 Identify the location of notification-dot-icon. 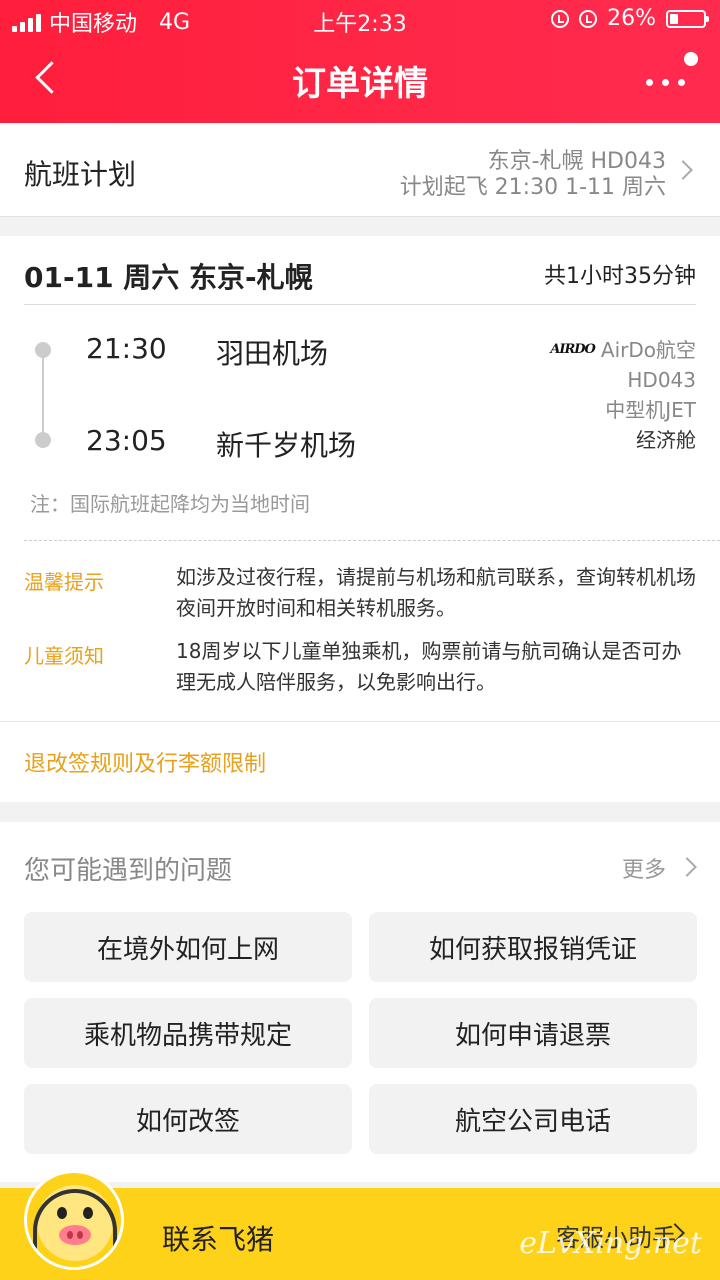
(691, 59).